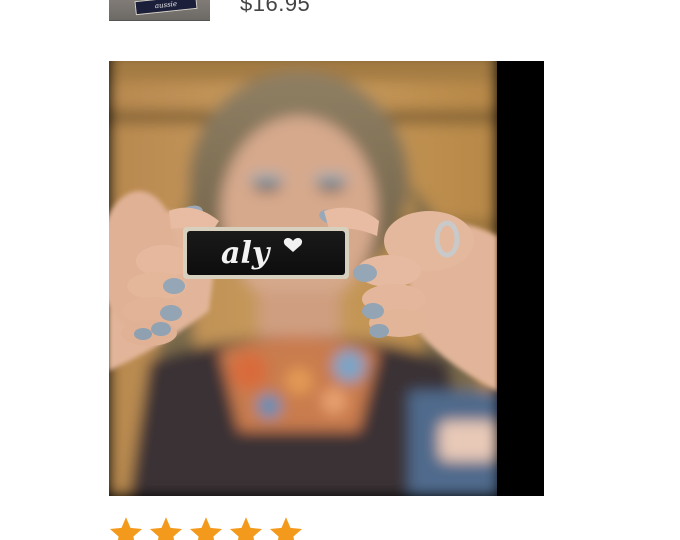 This screenshot has width=680, height=540. I want to click on tag-name-text: aly, so click(246, 253).